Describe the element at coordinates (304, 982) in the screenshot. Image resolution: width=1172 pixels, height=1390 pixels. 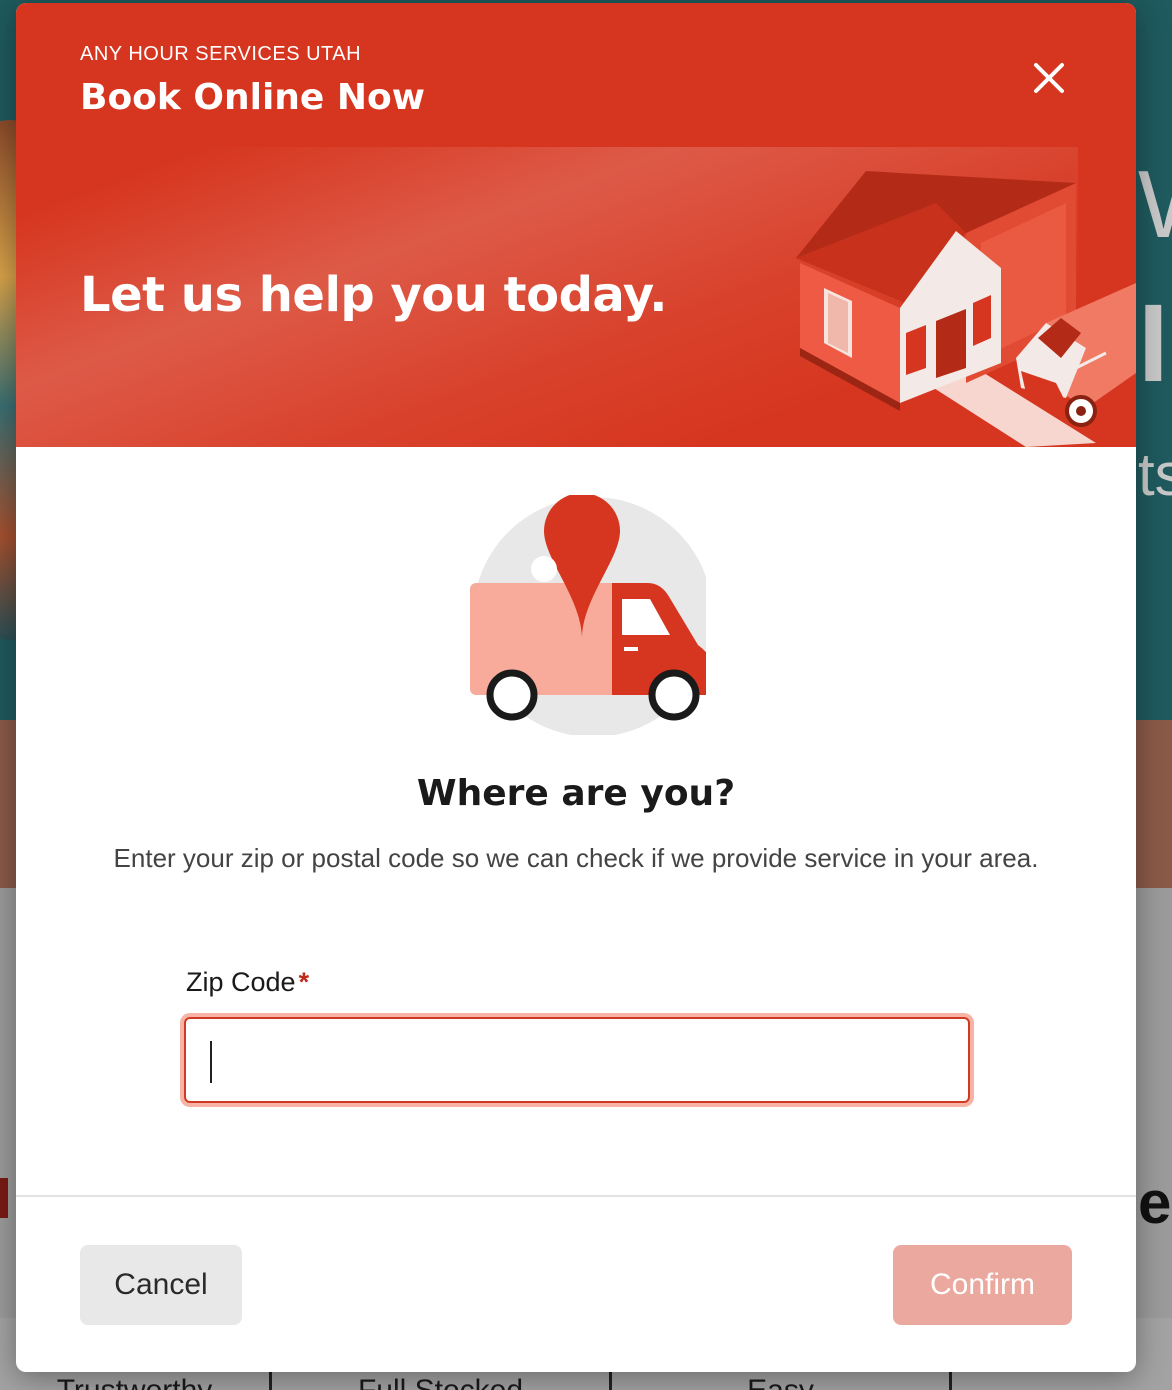
I see `required-marker: *` at that location.